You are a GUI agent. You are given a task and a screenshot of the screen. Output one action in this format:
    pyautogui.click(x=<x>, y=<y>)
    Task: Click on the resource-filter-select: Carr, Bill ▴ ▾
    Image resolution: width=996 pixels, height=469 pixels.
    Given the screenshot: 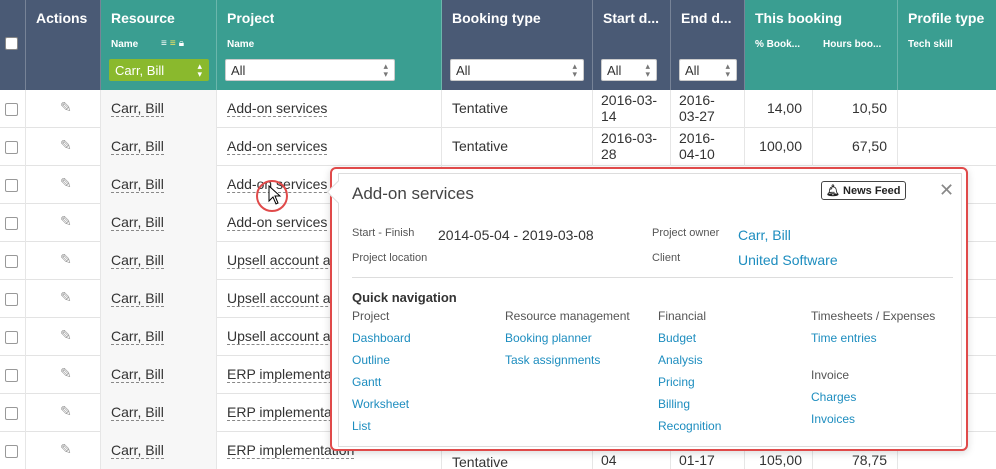 What is the action you would take?
    pyautogui.click(x=159, y=70)
    